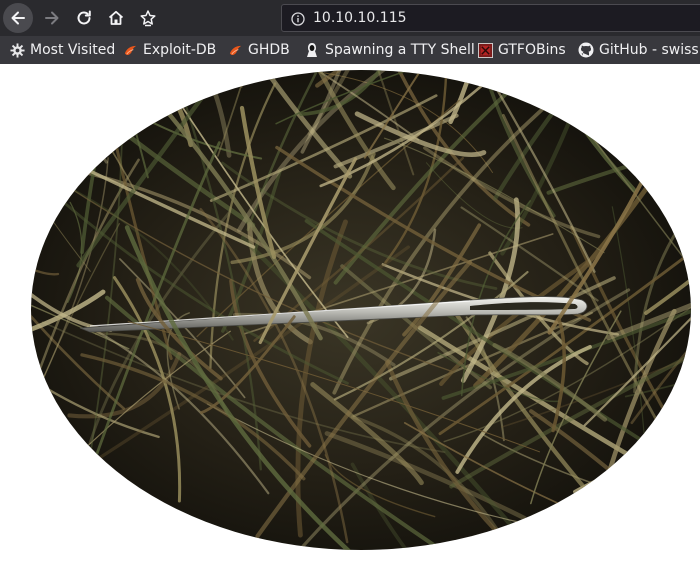  I want to click on home-icon, so click(116, 18).